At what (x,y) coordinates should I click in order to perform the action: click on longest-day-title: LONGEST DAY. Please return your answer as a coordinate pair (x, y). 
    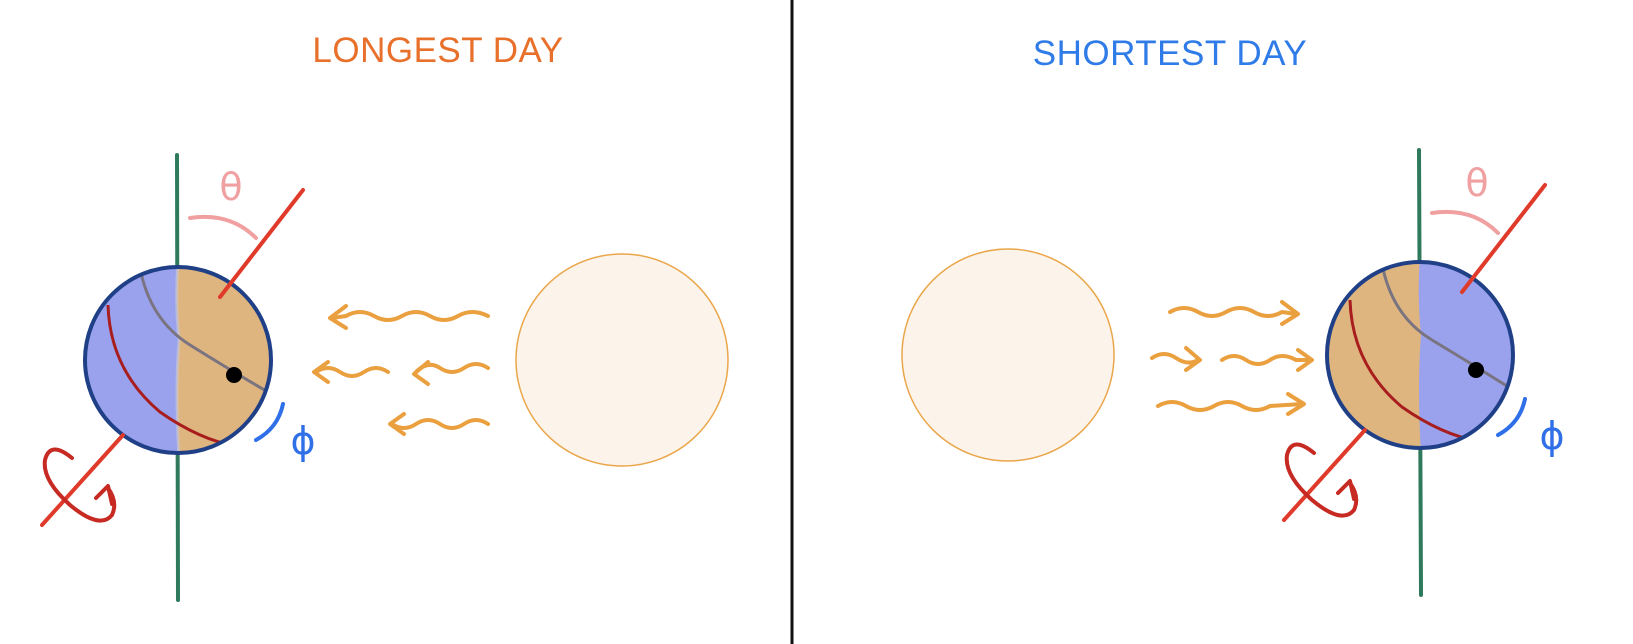
    Looking at the image, I should click on (437, 50).